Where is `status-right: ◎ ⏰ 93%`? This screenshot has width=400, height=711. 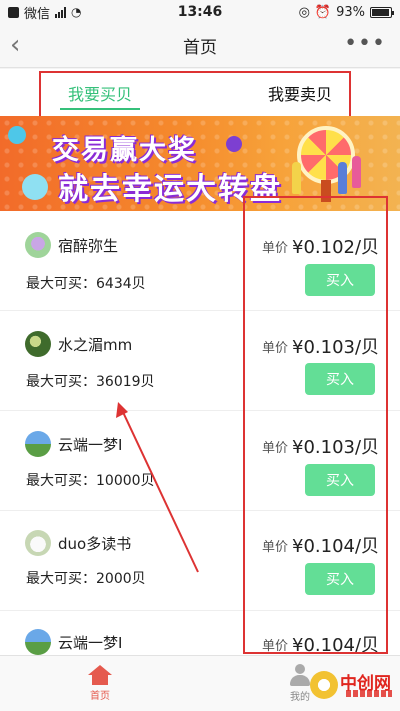 status-right: ◎ ⏰ 93% is located at coordinates (346, 12).